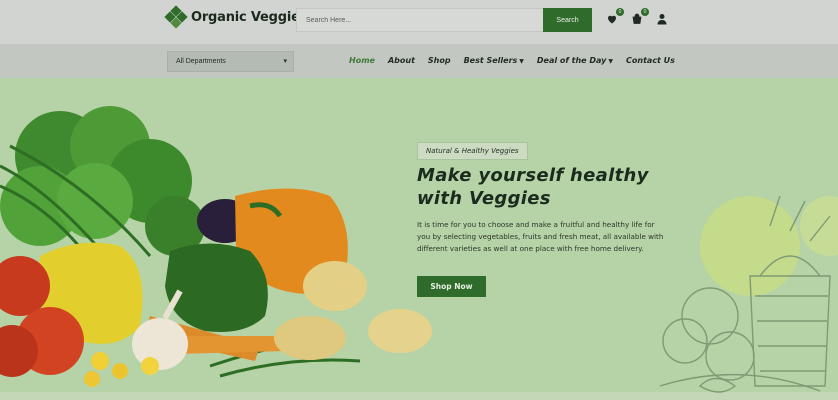 Image resolution: width=838 pixels, height=400 pixels. Describe the element at coordinates (230, 61) in the screenshot. I see `department-select: All Departments ▾` at that location.